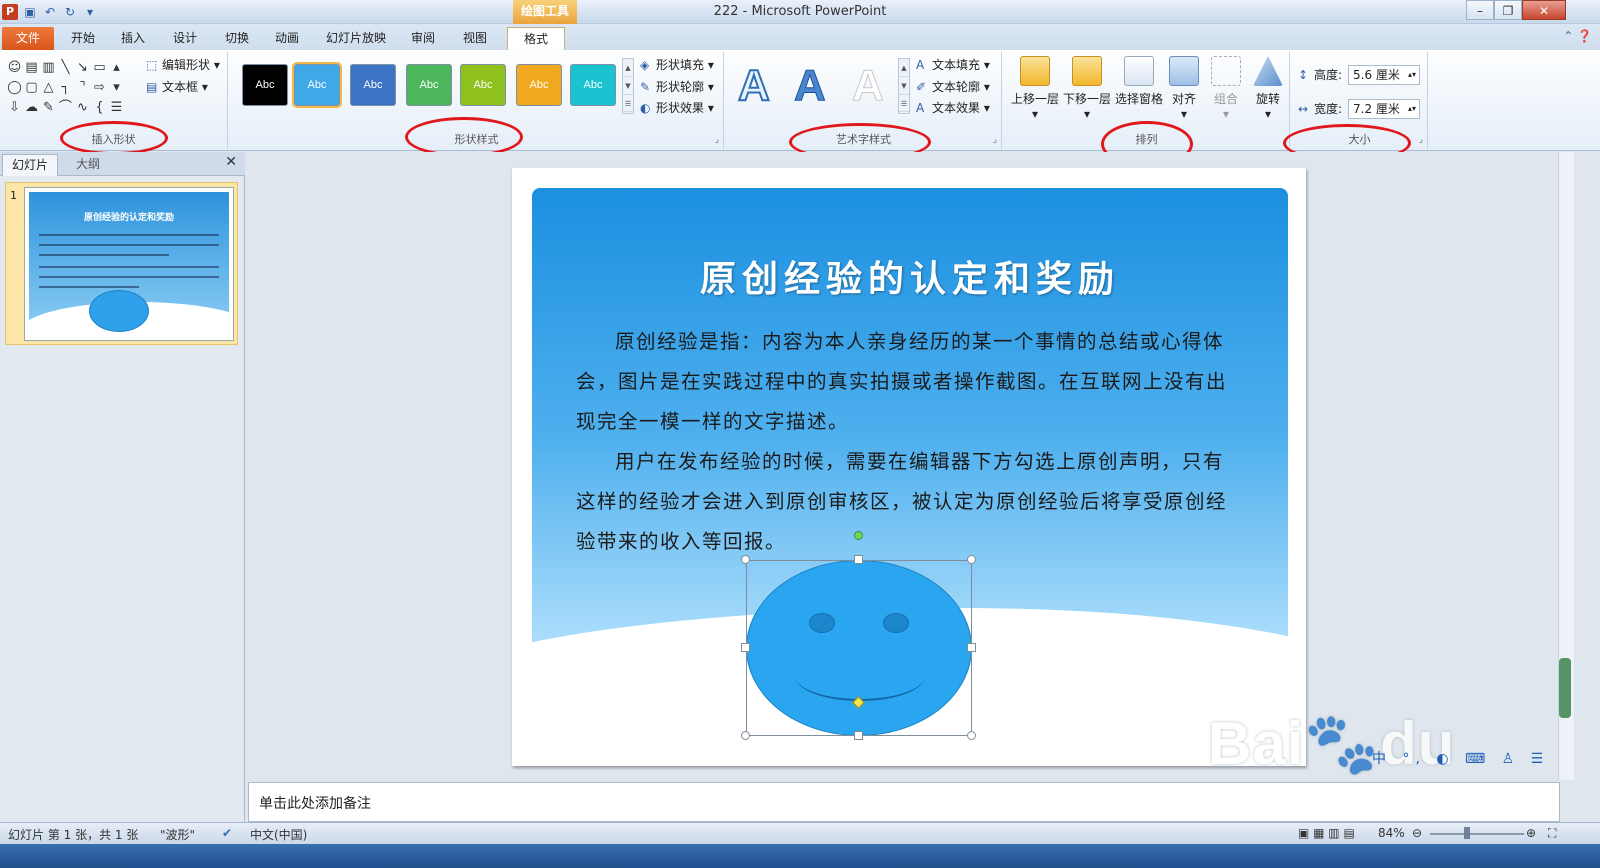  Describe the element at coordinates (1035, 88) in the screenshot. I see `bring-forward-button: 上移一层 ▾` at that location.